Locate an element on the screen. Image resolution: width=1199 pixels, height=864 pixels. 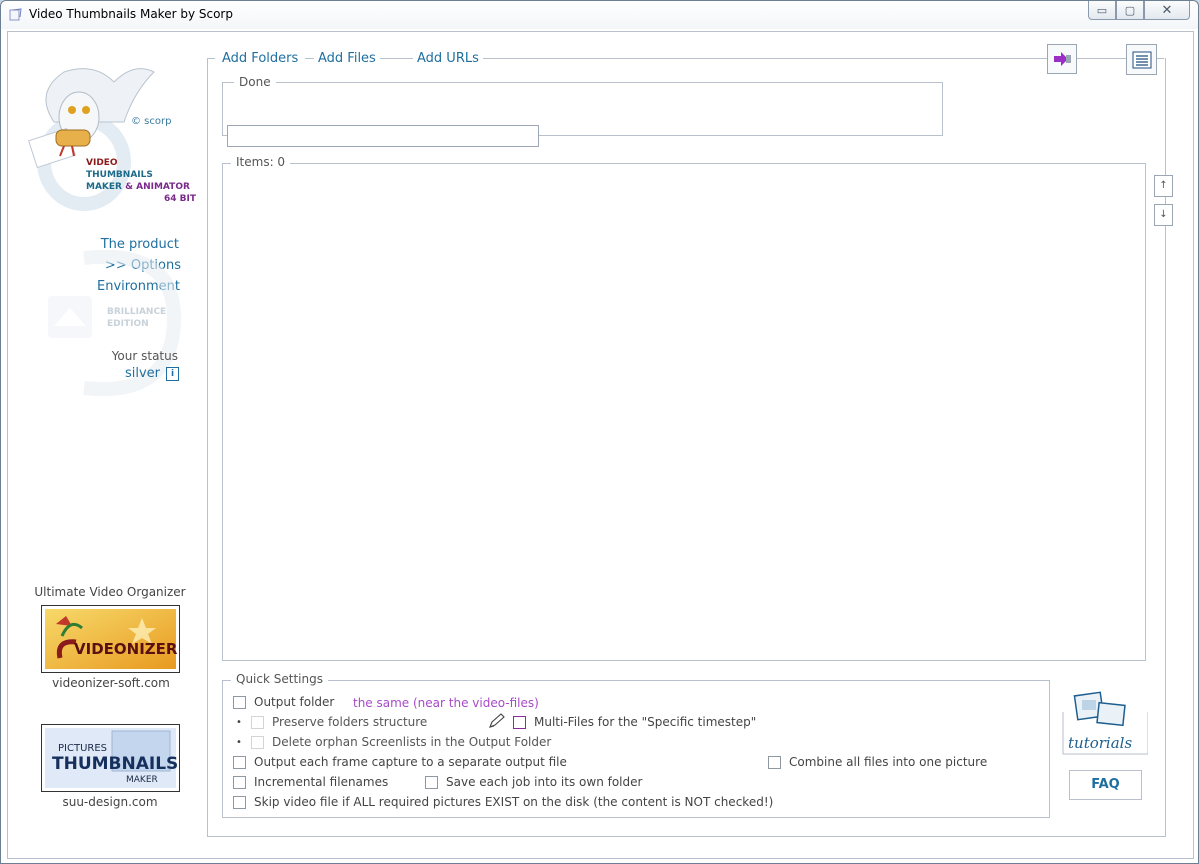
app-icon is located at coordinates (15, 14).